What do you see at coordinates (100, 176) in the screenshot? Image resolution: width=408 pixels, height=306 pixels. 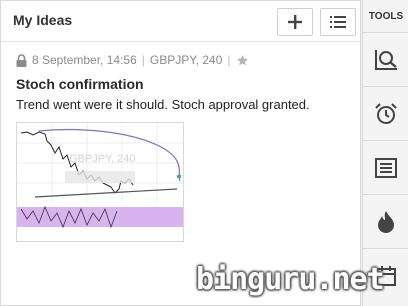 I see `thumbnail-chart` at bounding box center [100, 176].